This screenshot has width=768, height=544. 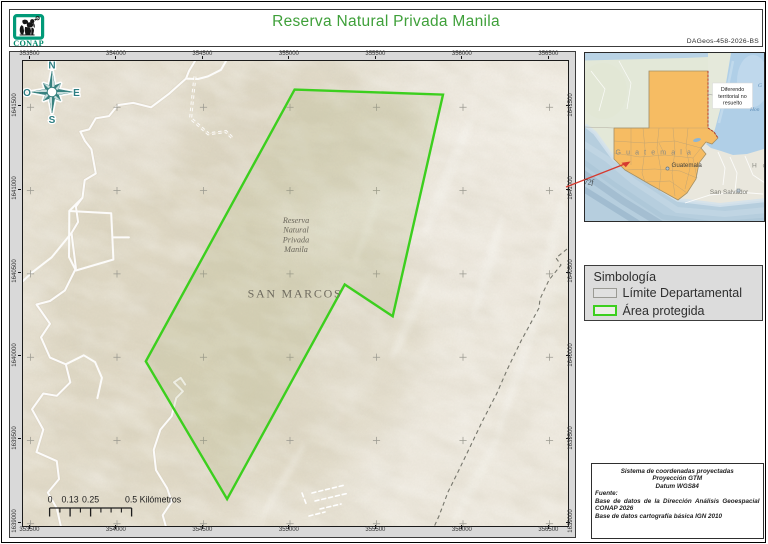 I want to click on svg-text: 0.5, so click(x=131, y=499).